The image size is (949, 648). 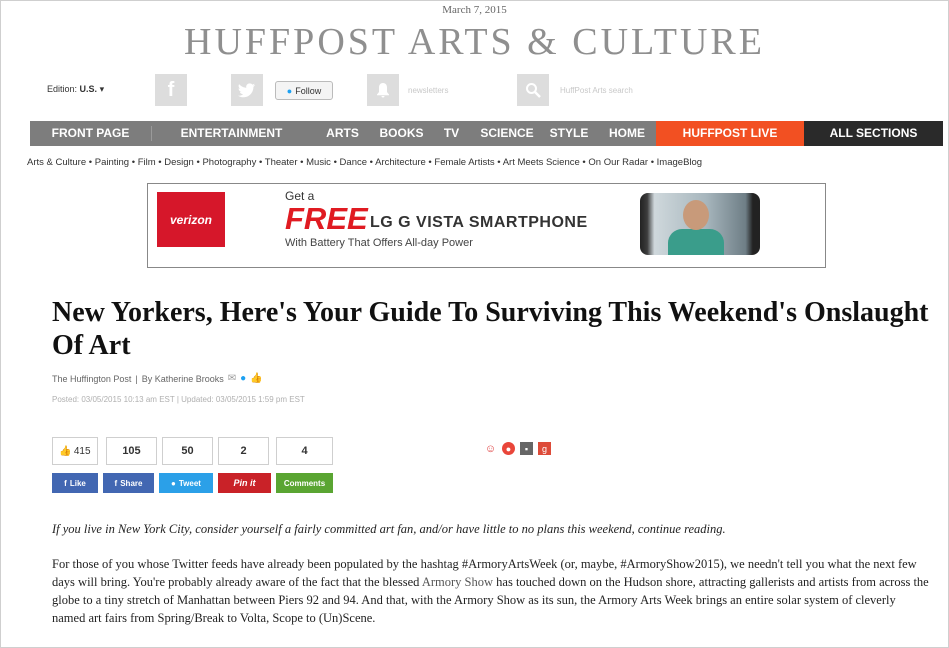 I want to click on email-icon: ✉, so click(x=232, y=378).